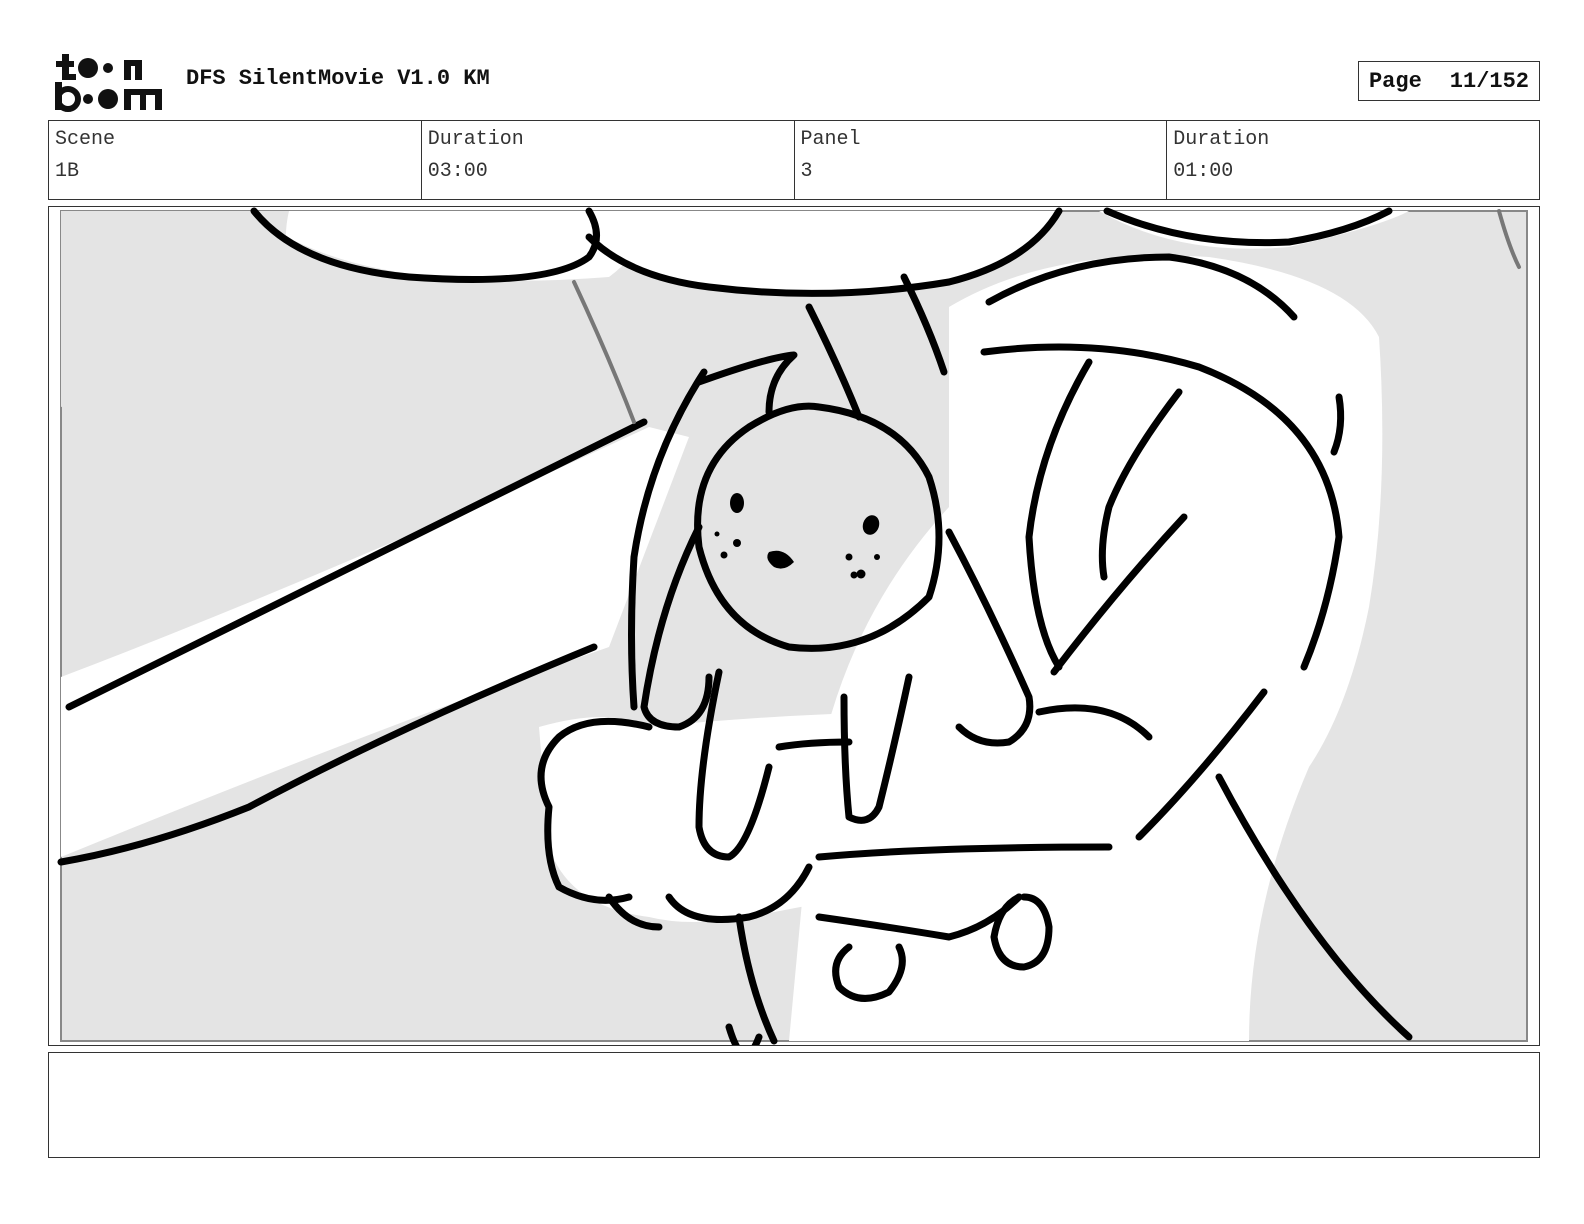 The width and height of the screenshot is (1584, 1224). I want to click on page-label: Page, so click(1395, 81).